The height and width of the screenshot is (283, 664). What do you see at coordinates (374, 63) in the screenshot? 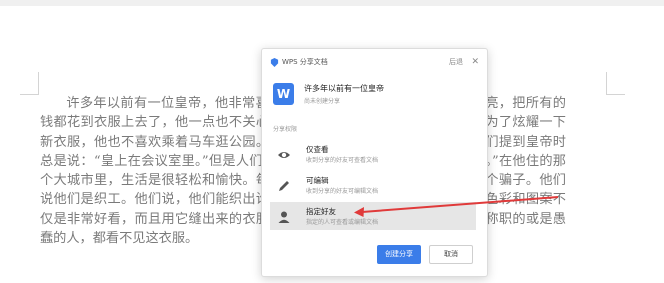
I see `dialog-header: WPS 分享文档 后退 ✕` at bounding box center [374, 63].